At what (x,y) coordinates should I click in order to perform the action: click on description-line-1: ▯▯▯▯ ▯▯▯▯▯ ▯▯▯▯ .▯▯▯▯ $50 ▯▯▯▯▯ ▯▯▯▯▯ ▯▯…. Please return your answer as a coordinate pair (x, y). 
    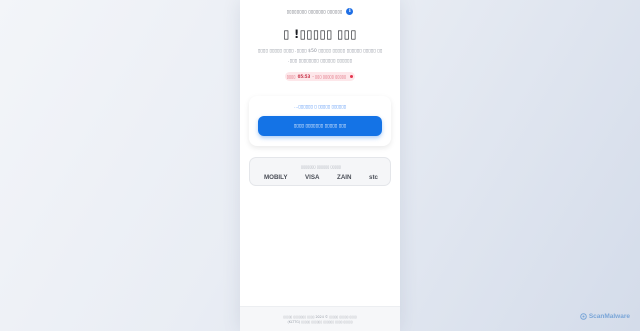
    Looking at the image, I should click on (320, 51).